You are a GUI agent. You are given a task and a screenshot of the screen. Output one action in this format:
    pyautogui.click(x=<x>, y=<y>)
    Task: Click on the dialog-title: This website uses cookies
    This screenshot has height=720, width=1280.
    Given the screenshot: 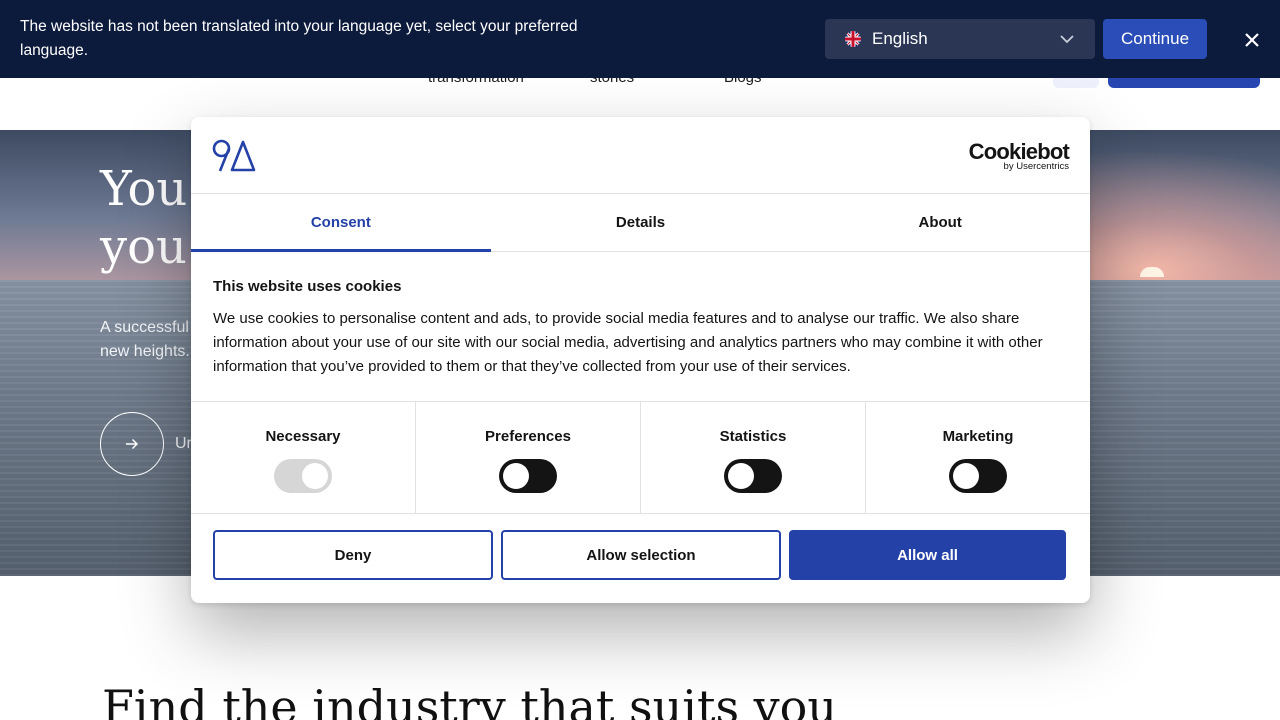 What is the action you would take?
    pyautogui.click(x=307, y=286)
    